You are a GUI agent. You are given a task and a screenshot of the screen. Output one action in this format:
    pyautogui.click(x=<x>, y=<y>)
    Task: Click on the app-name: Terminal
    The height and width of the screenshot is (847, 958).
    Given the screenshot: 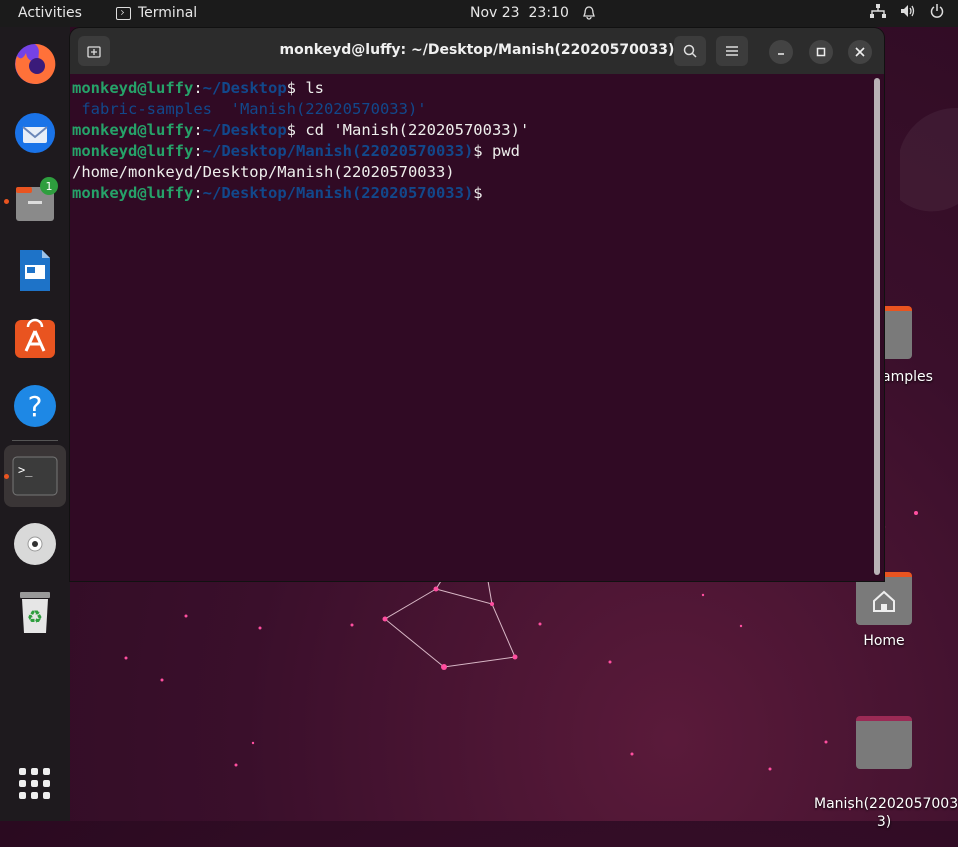 What is the action you would take?
    pyautogui.click(x=168, y=13)
    